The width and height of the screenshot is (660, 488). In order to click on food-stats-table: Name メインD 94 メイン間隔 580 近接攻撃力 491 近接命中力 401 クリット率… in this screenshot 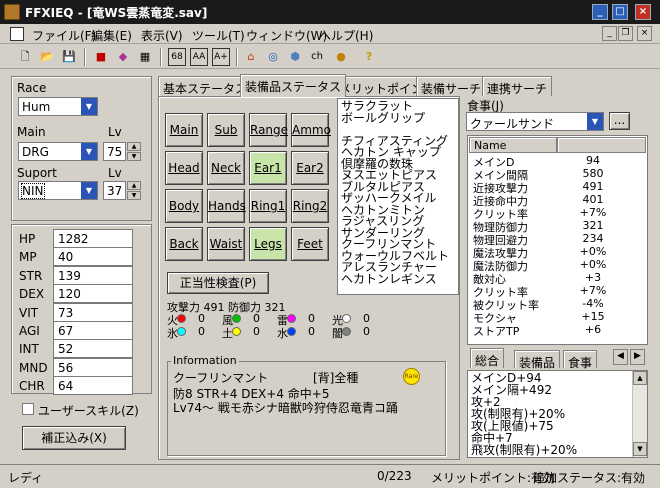, I will do `click(557, 240)`.